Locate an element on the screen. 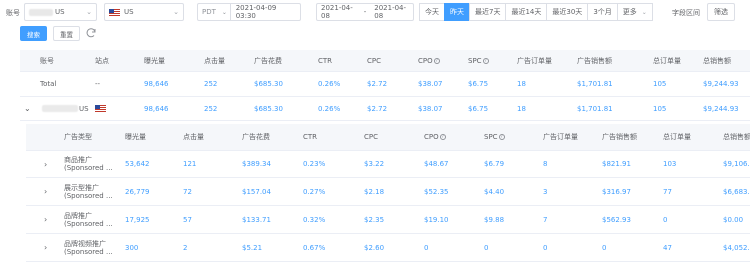 The width and height of the screenshot is (750, 266). range-today-button: 今天 is located at coordinates (432, 12).